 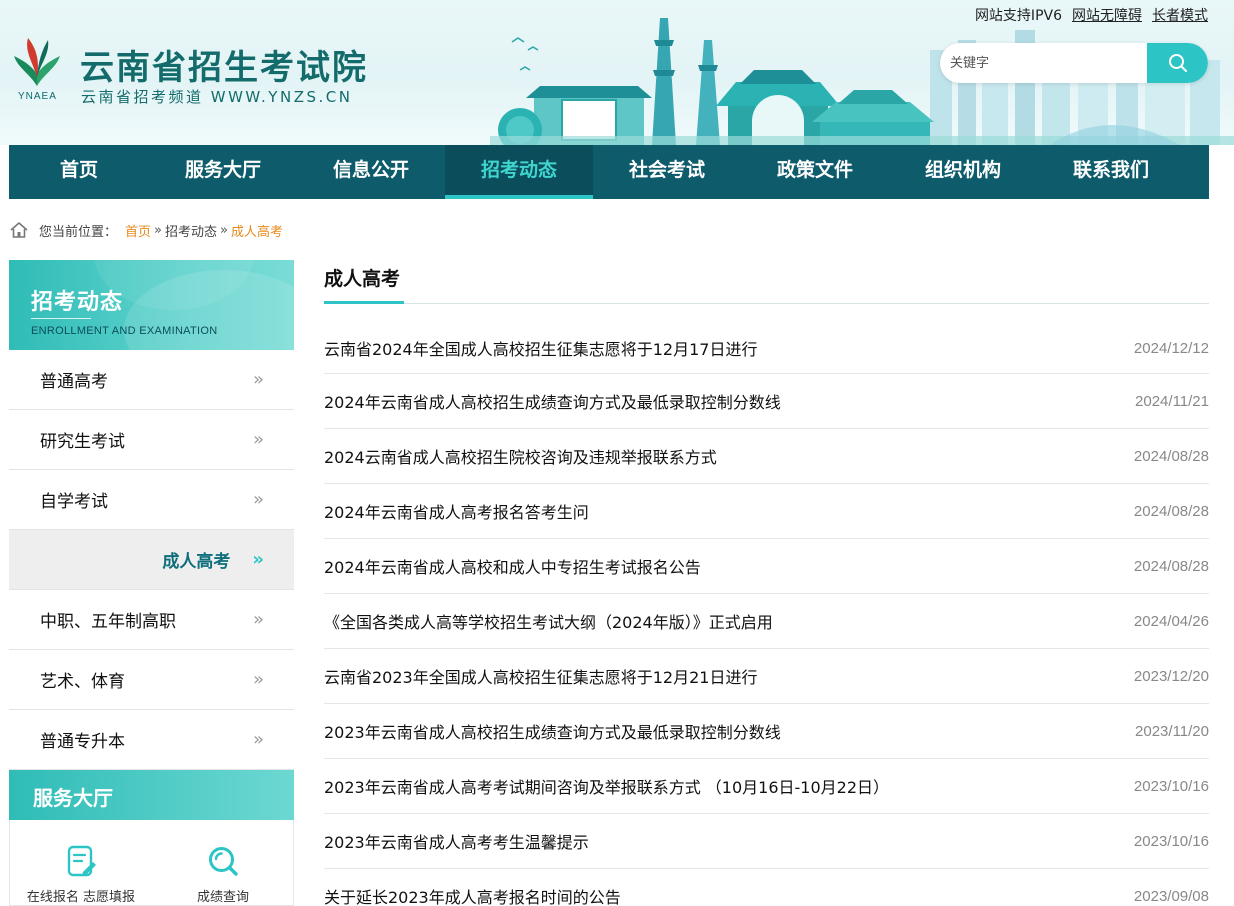 I want to click on top-links: 网站支持IPV6 网站无障碍 长者模式, so click(x=1091, y=15).